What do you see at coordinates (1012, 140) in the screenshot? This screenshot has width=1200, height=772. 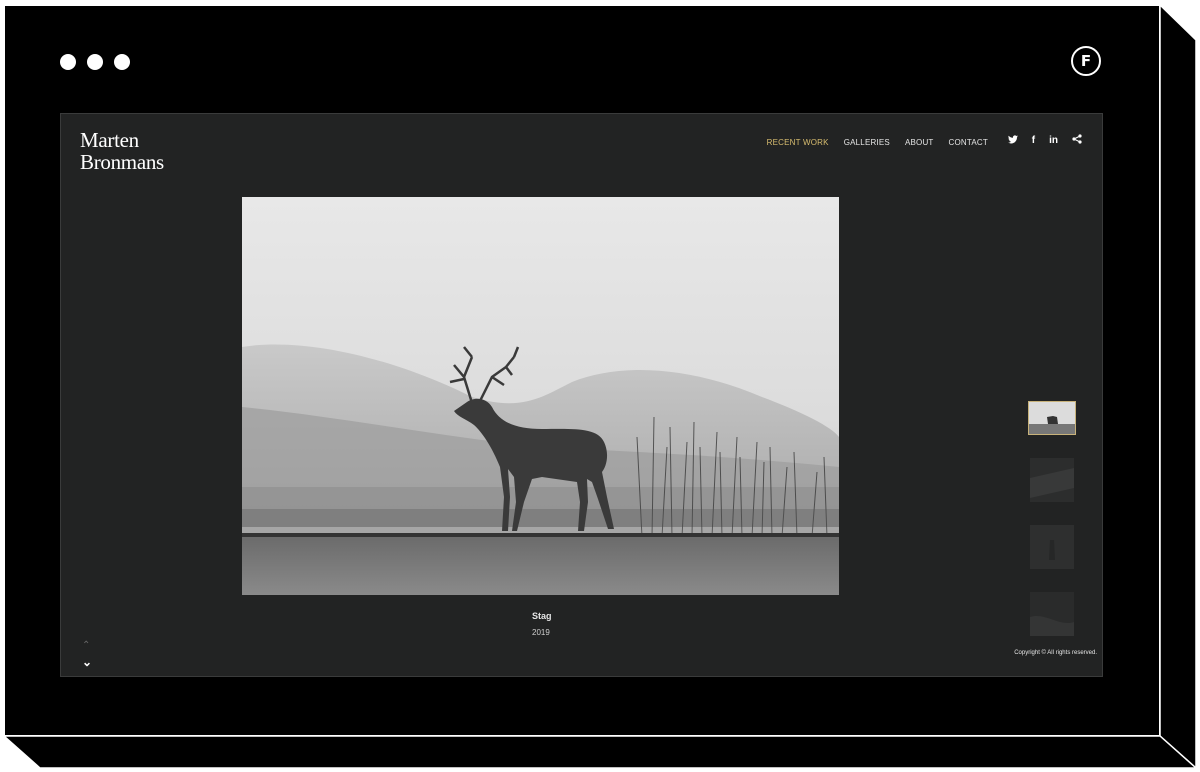 I see `twitter-icon` at bounding box center [1012, 140].